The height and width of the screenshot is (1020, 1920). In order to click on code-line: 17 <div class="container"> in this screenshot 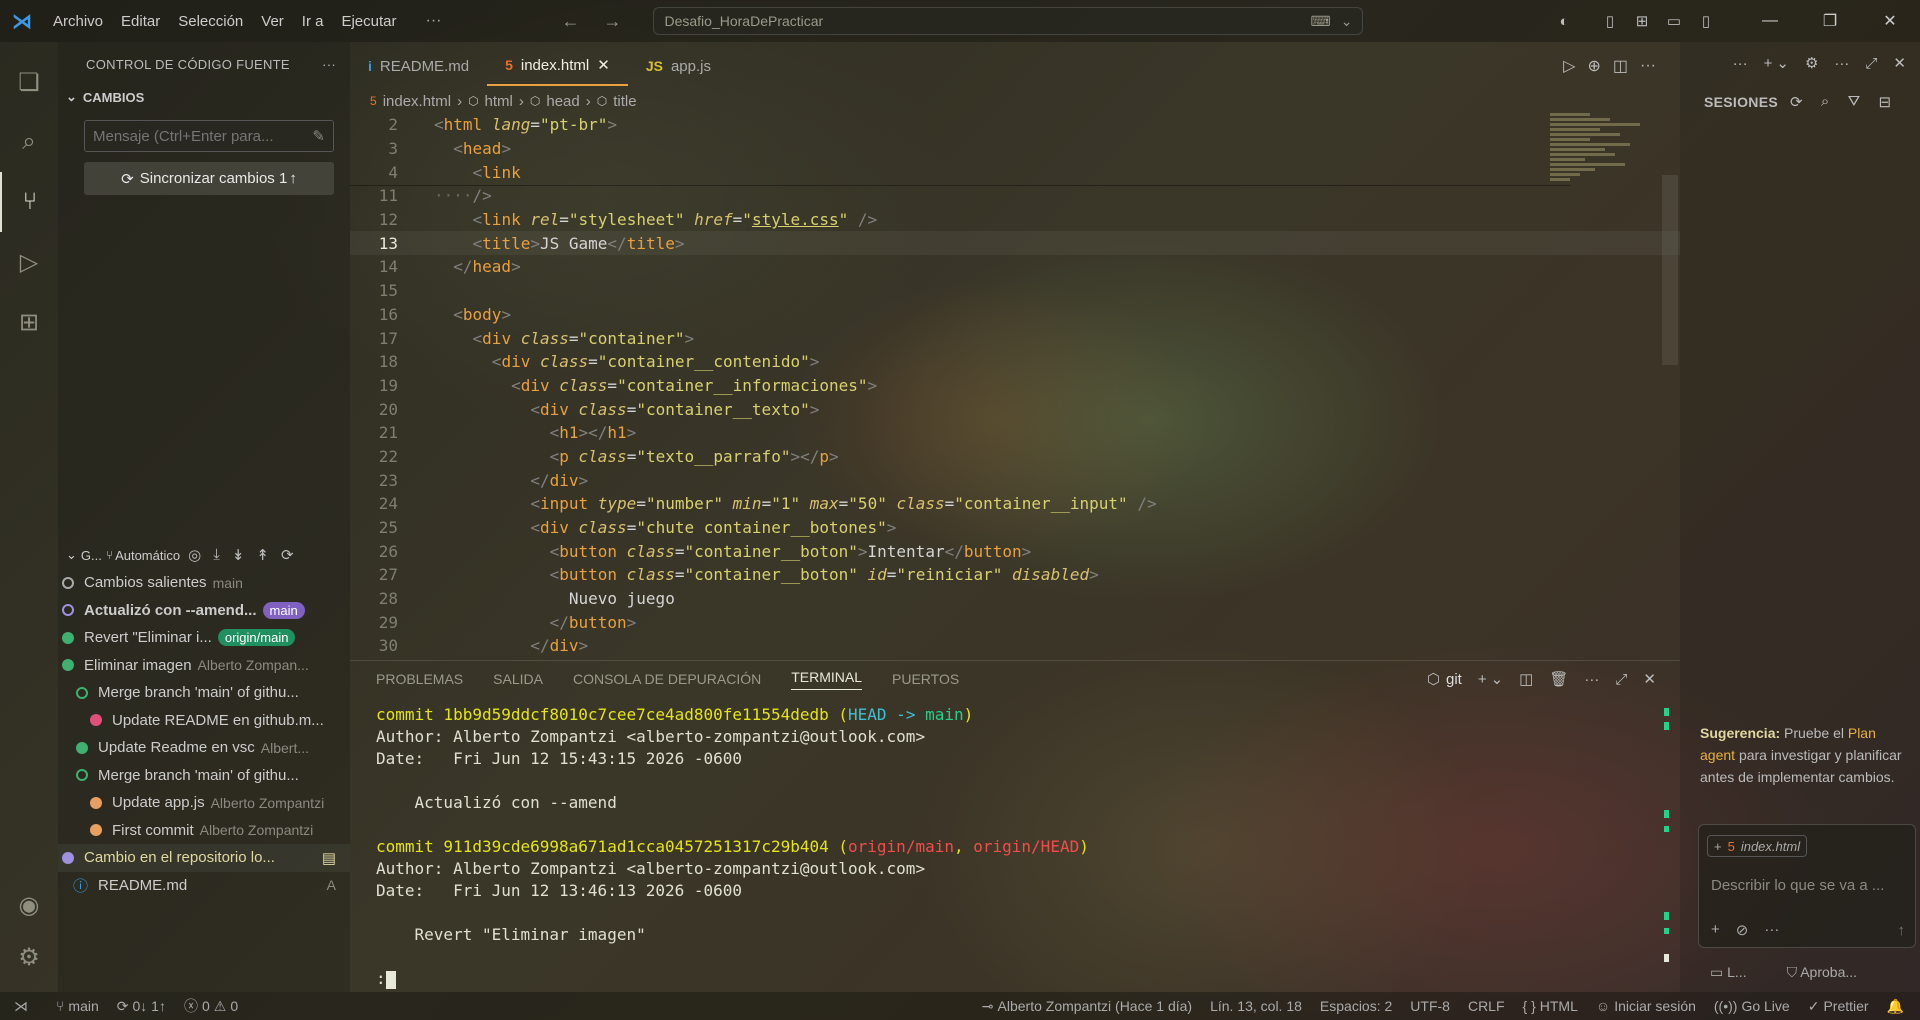, I will do `click(1015, 338)`.